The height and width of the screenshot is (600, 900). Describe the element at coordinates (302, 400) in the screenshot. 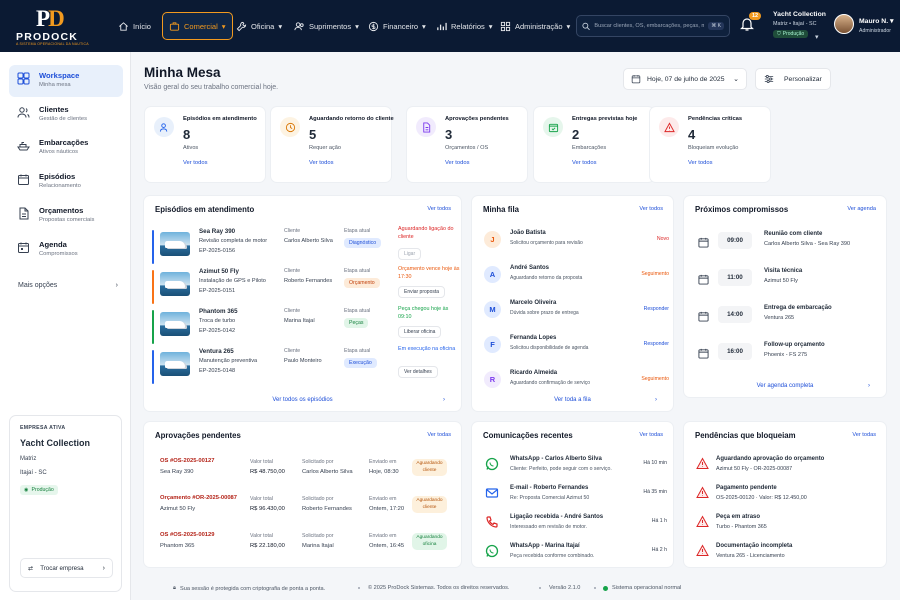

I see `episodes-footer-link: Ver todos os episódios ›` at that location.